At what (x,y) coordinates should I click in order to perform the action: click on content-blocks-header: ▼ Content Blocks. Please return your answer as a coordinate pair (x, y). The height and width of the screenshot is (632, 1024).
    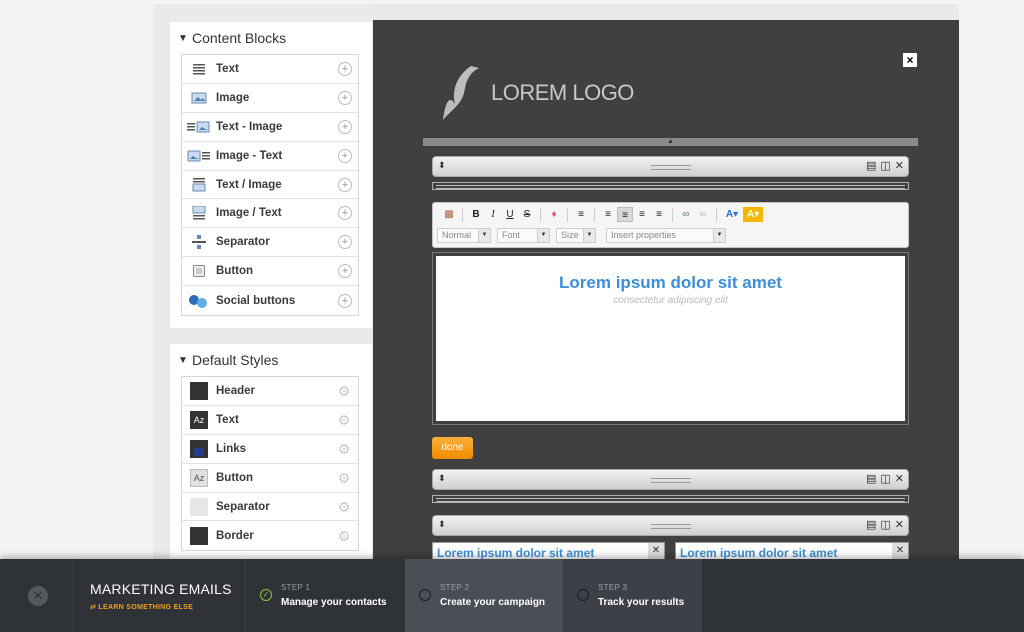
    Looking at the image, I should click on (271, 38).